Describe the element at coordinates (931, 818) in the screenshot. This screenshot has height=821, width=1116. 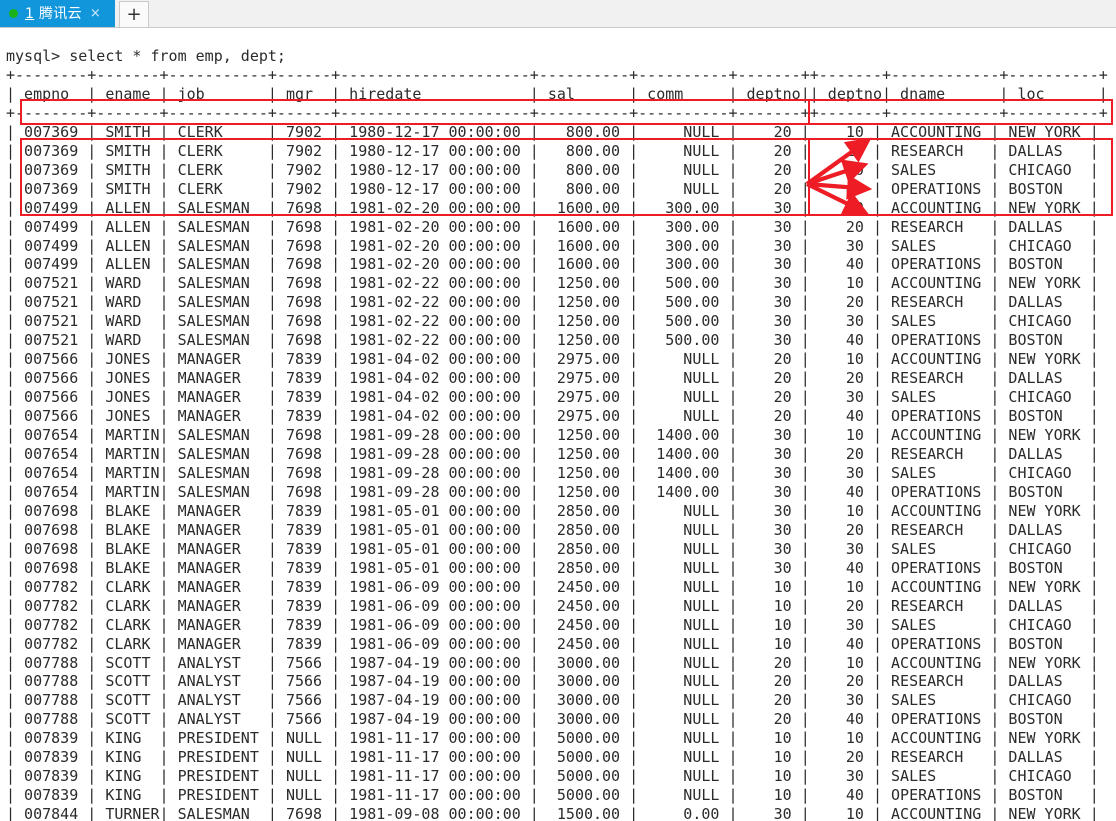
I see `watermark-text: CSDN @搬砖狗(` at that location.